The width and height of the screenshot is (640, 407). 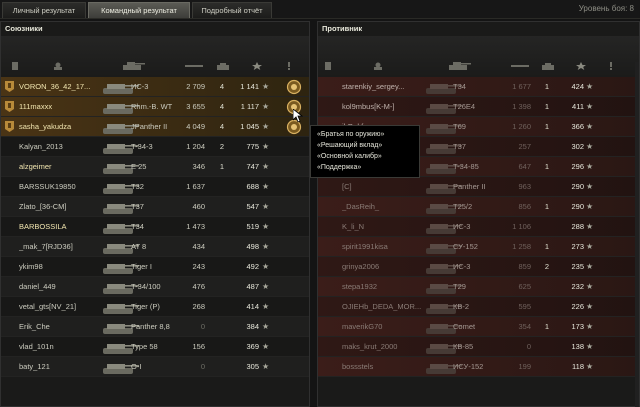 I want to click on damage-value: 257, so click(x=524, y=146).